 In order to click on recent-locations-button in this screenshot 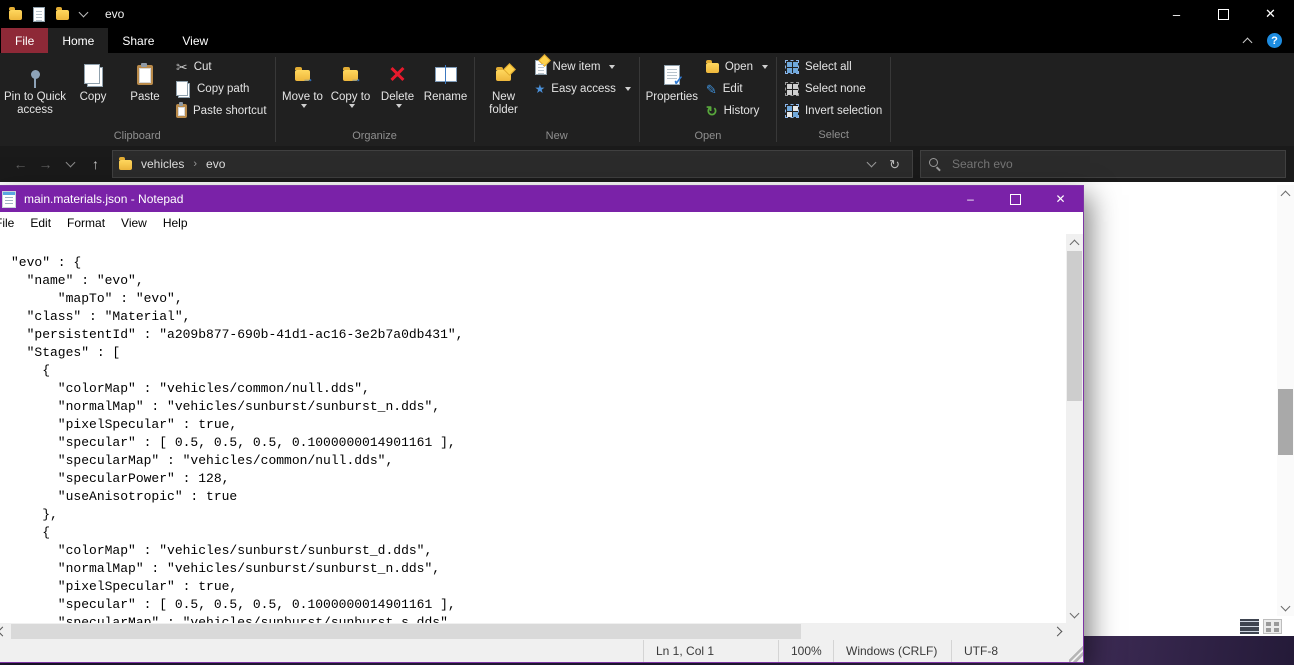, I will do `click(70, 164)`.